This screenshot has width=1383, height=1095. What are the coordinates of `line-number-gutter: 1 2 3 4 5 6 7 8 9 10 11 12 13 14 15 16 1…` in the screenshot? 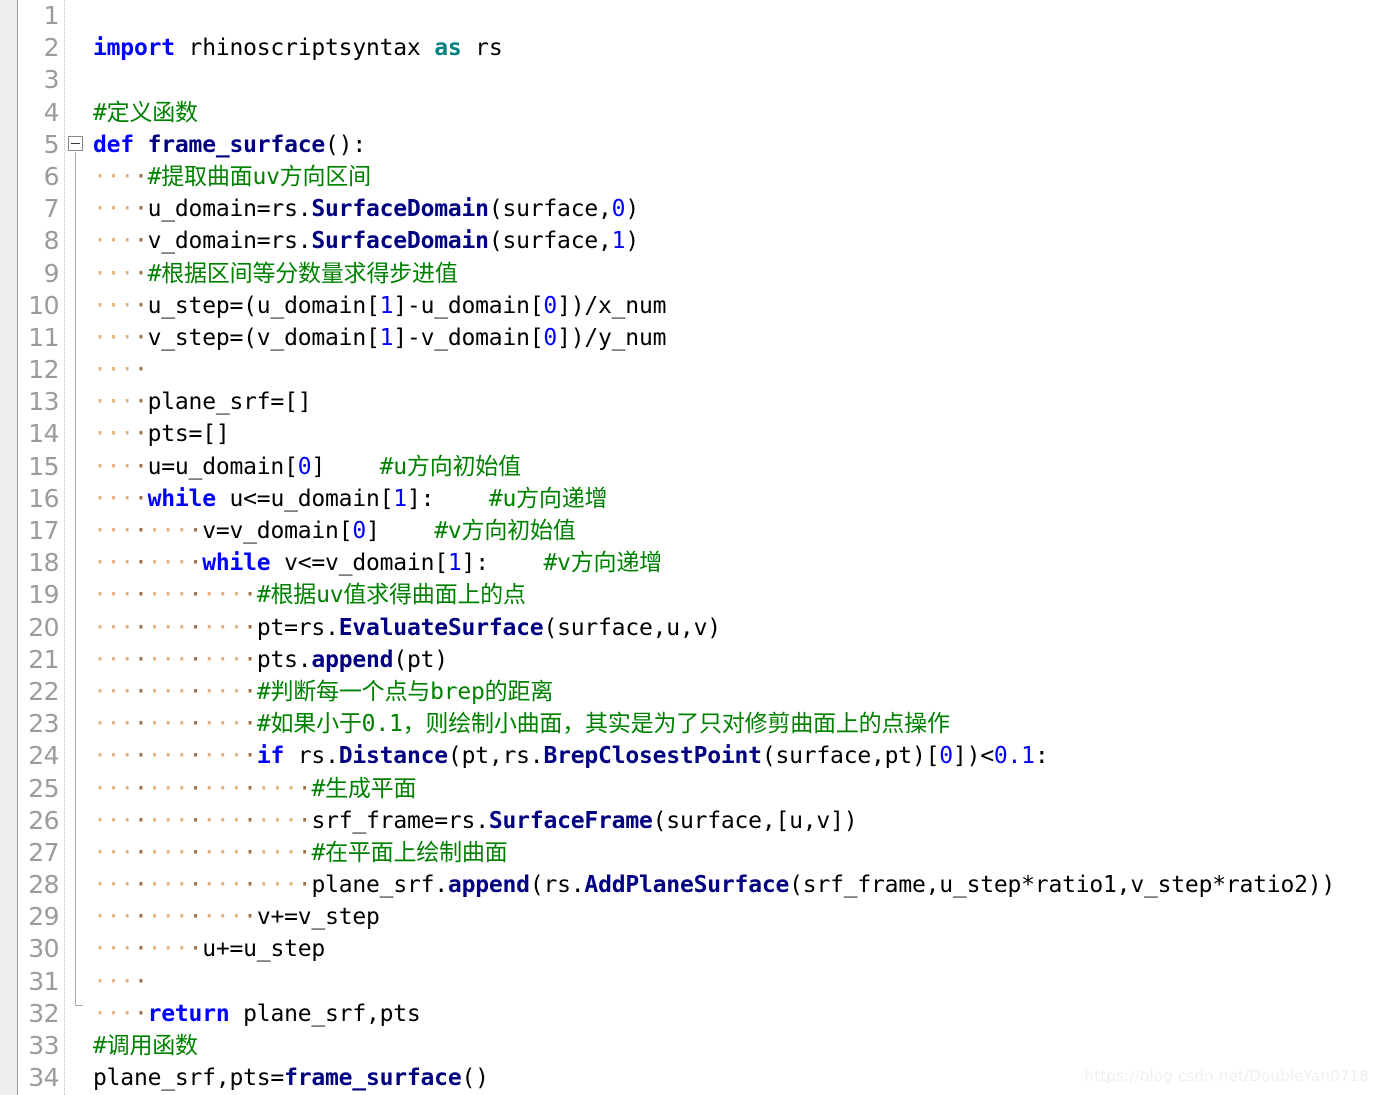 It's located at (41, 547).